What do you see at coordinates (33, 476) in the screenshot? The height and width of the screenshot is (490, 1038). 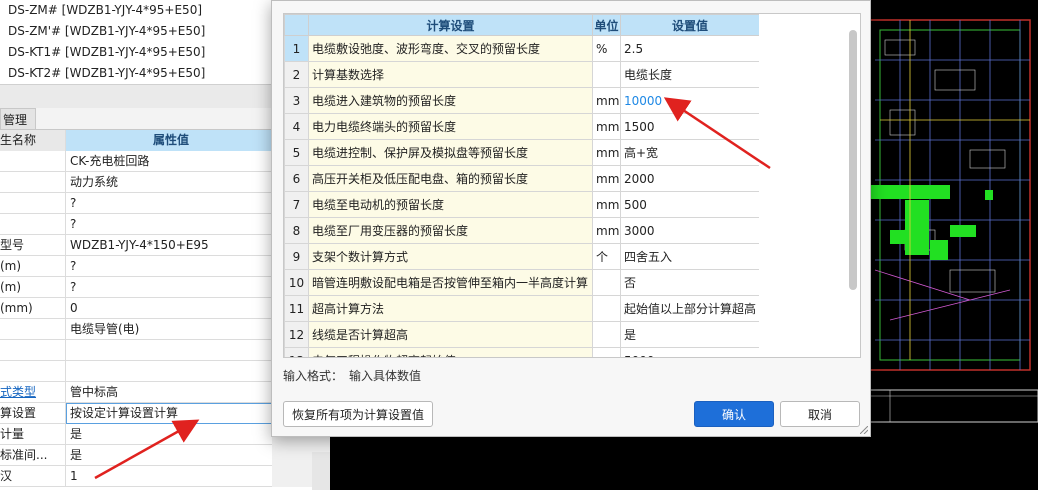 I see `property-name: 汉` at bounding box center [33, 476].